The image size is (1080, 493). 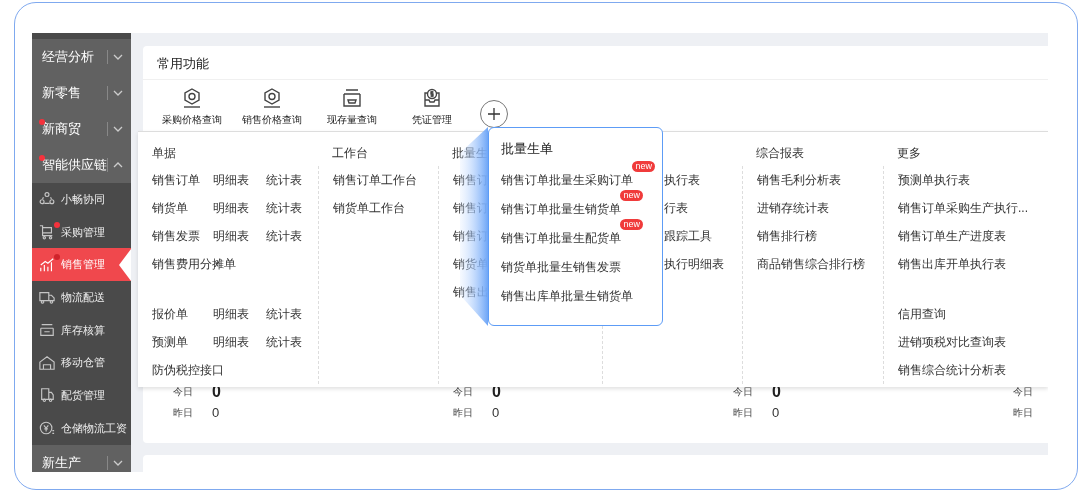 What do you see at coordinates (793, 208) in the screenshot?
I see `menu-link: 进销存统计表` at bounding box center [793, 208].